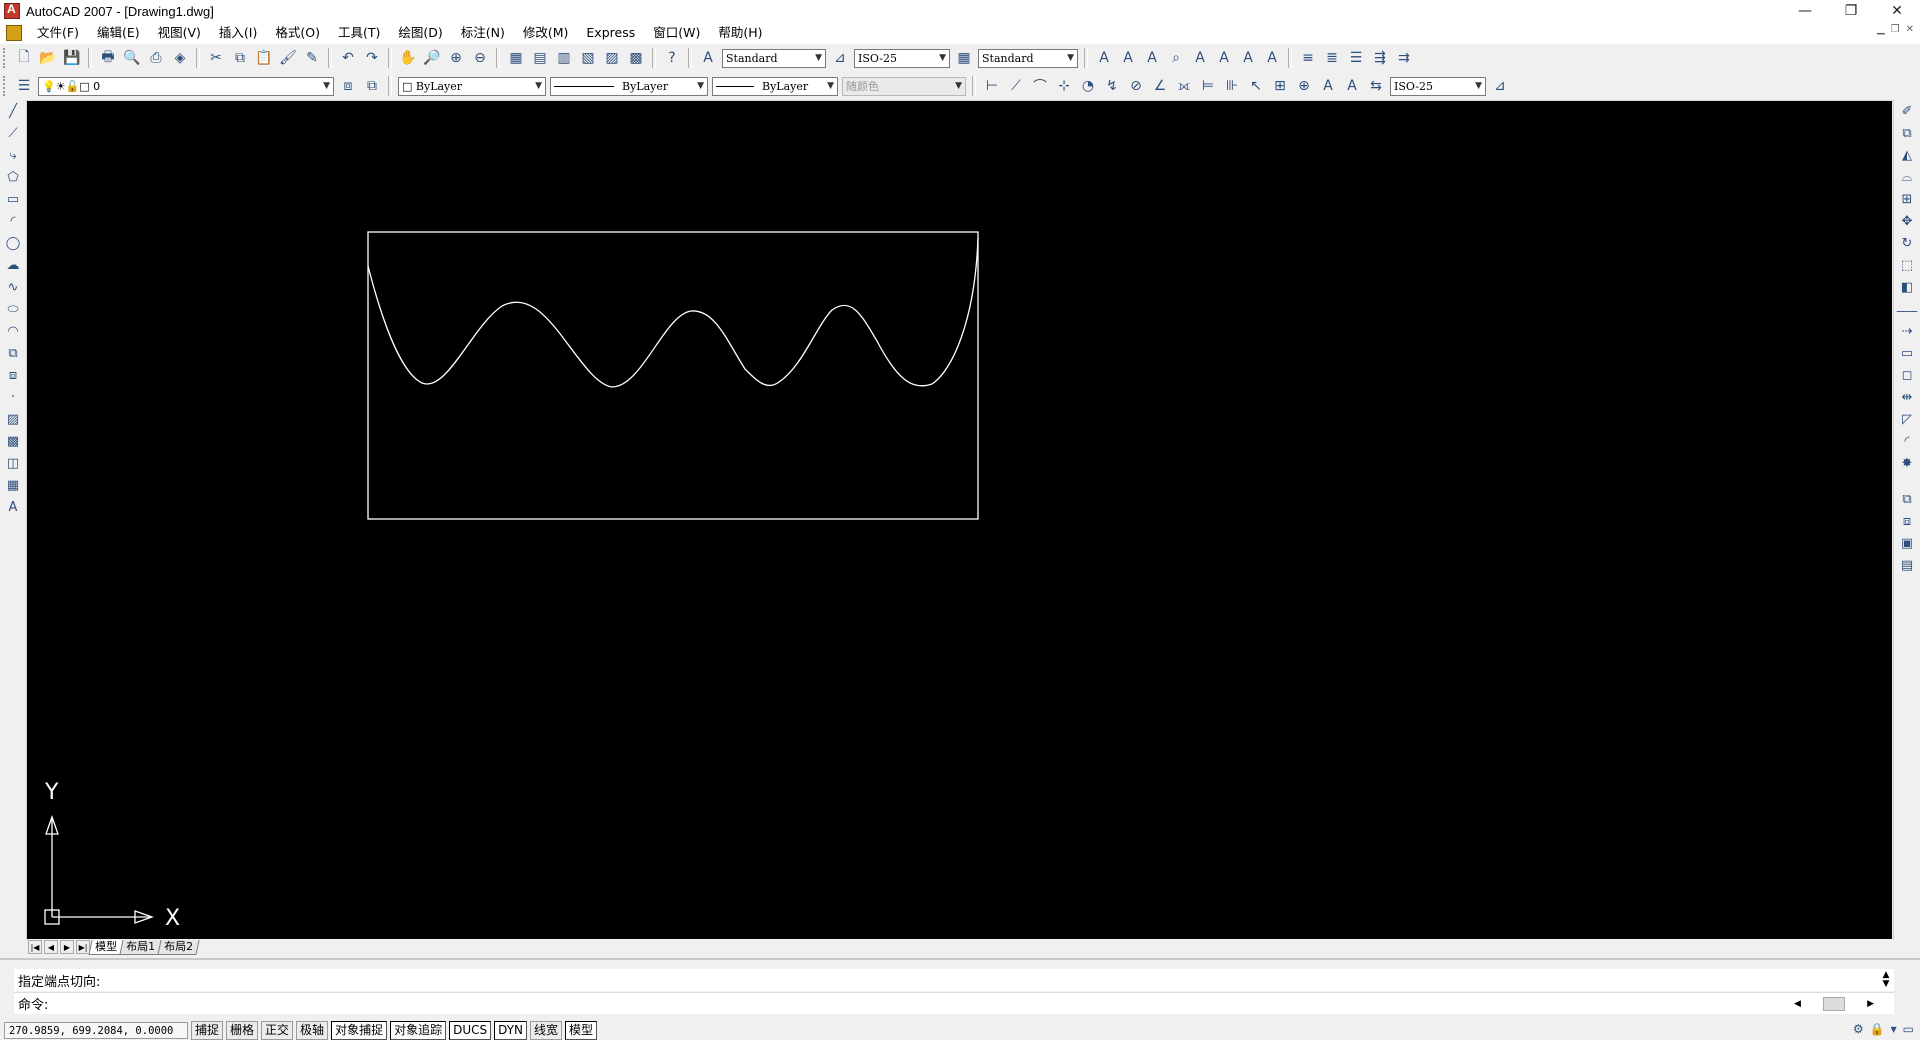 This screenshot has width=1920, height=1040. I want to click on break-icon: ◻, so click(1907, 375).